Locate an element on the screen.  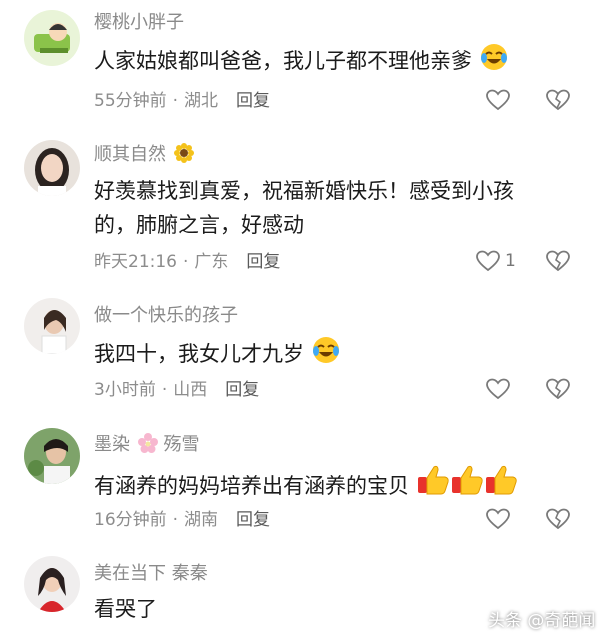
comment-meta: 昨天21:16 · 广东 回复 is located at coordinates (187, 262).